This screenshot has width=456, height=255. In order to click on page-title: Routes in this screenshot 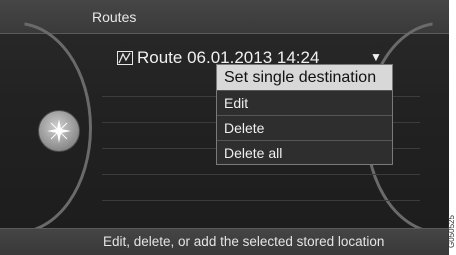, I will do `click(114, 17)`.